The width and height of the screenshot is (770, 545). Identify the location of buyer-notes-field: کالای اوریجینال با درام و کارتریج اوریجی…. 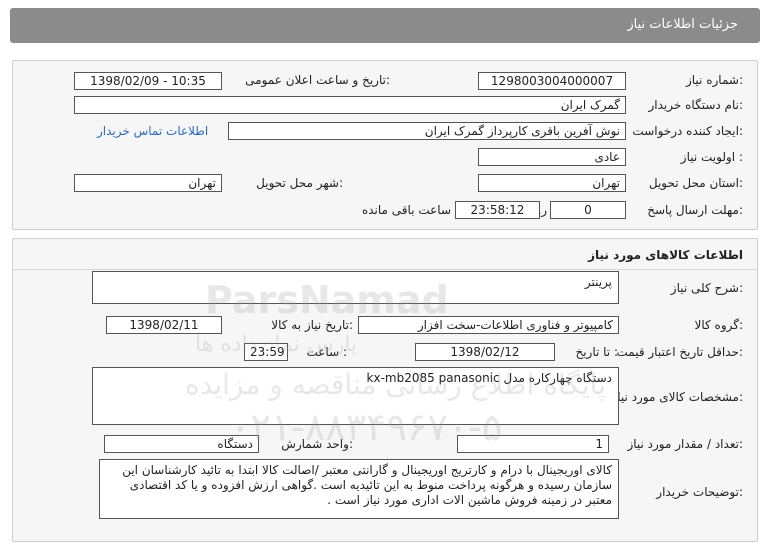
(359, 489).